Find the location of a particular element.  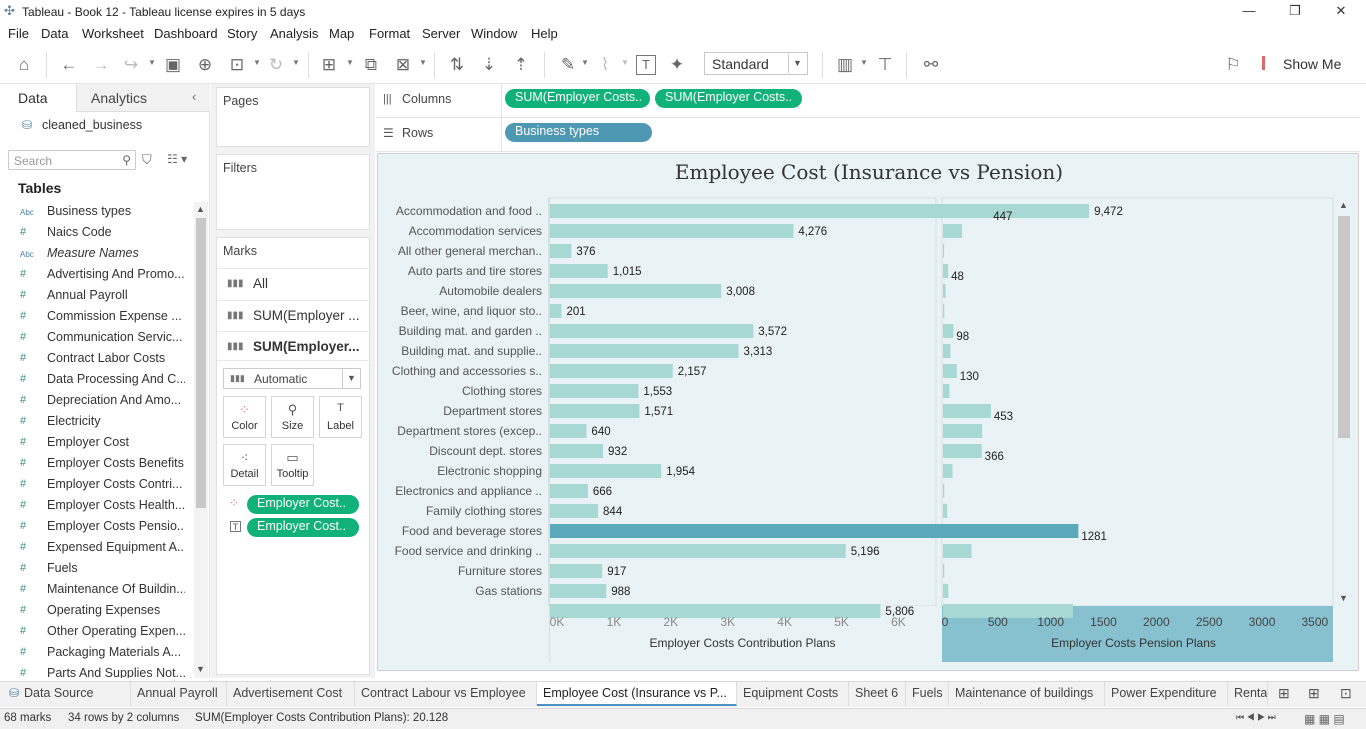

undo-icon: ← is located at coordinates (69, 65).